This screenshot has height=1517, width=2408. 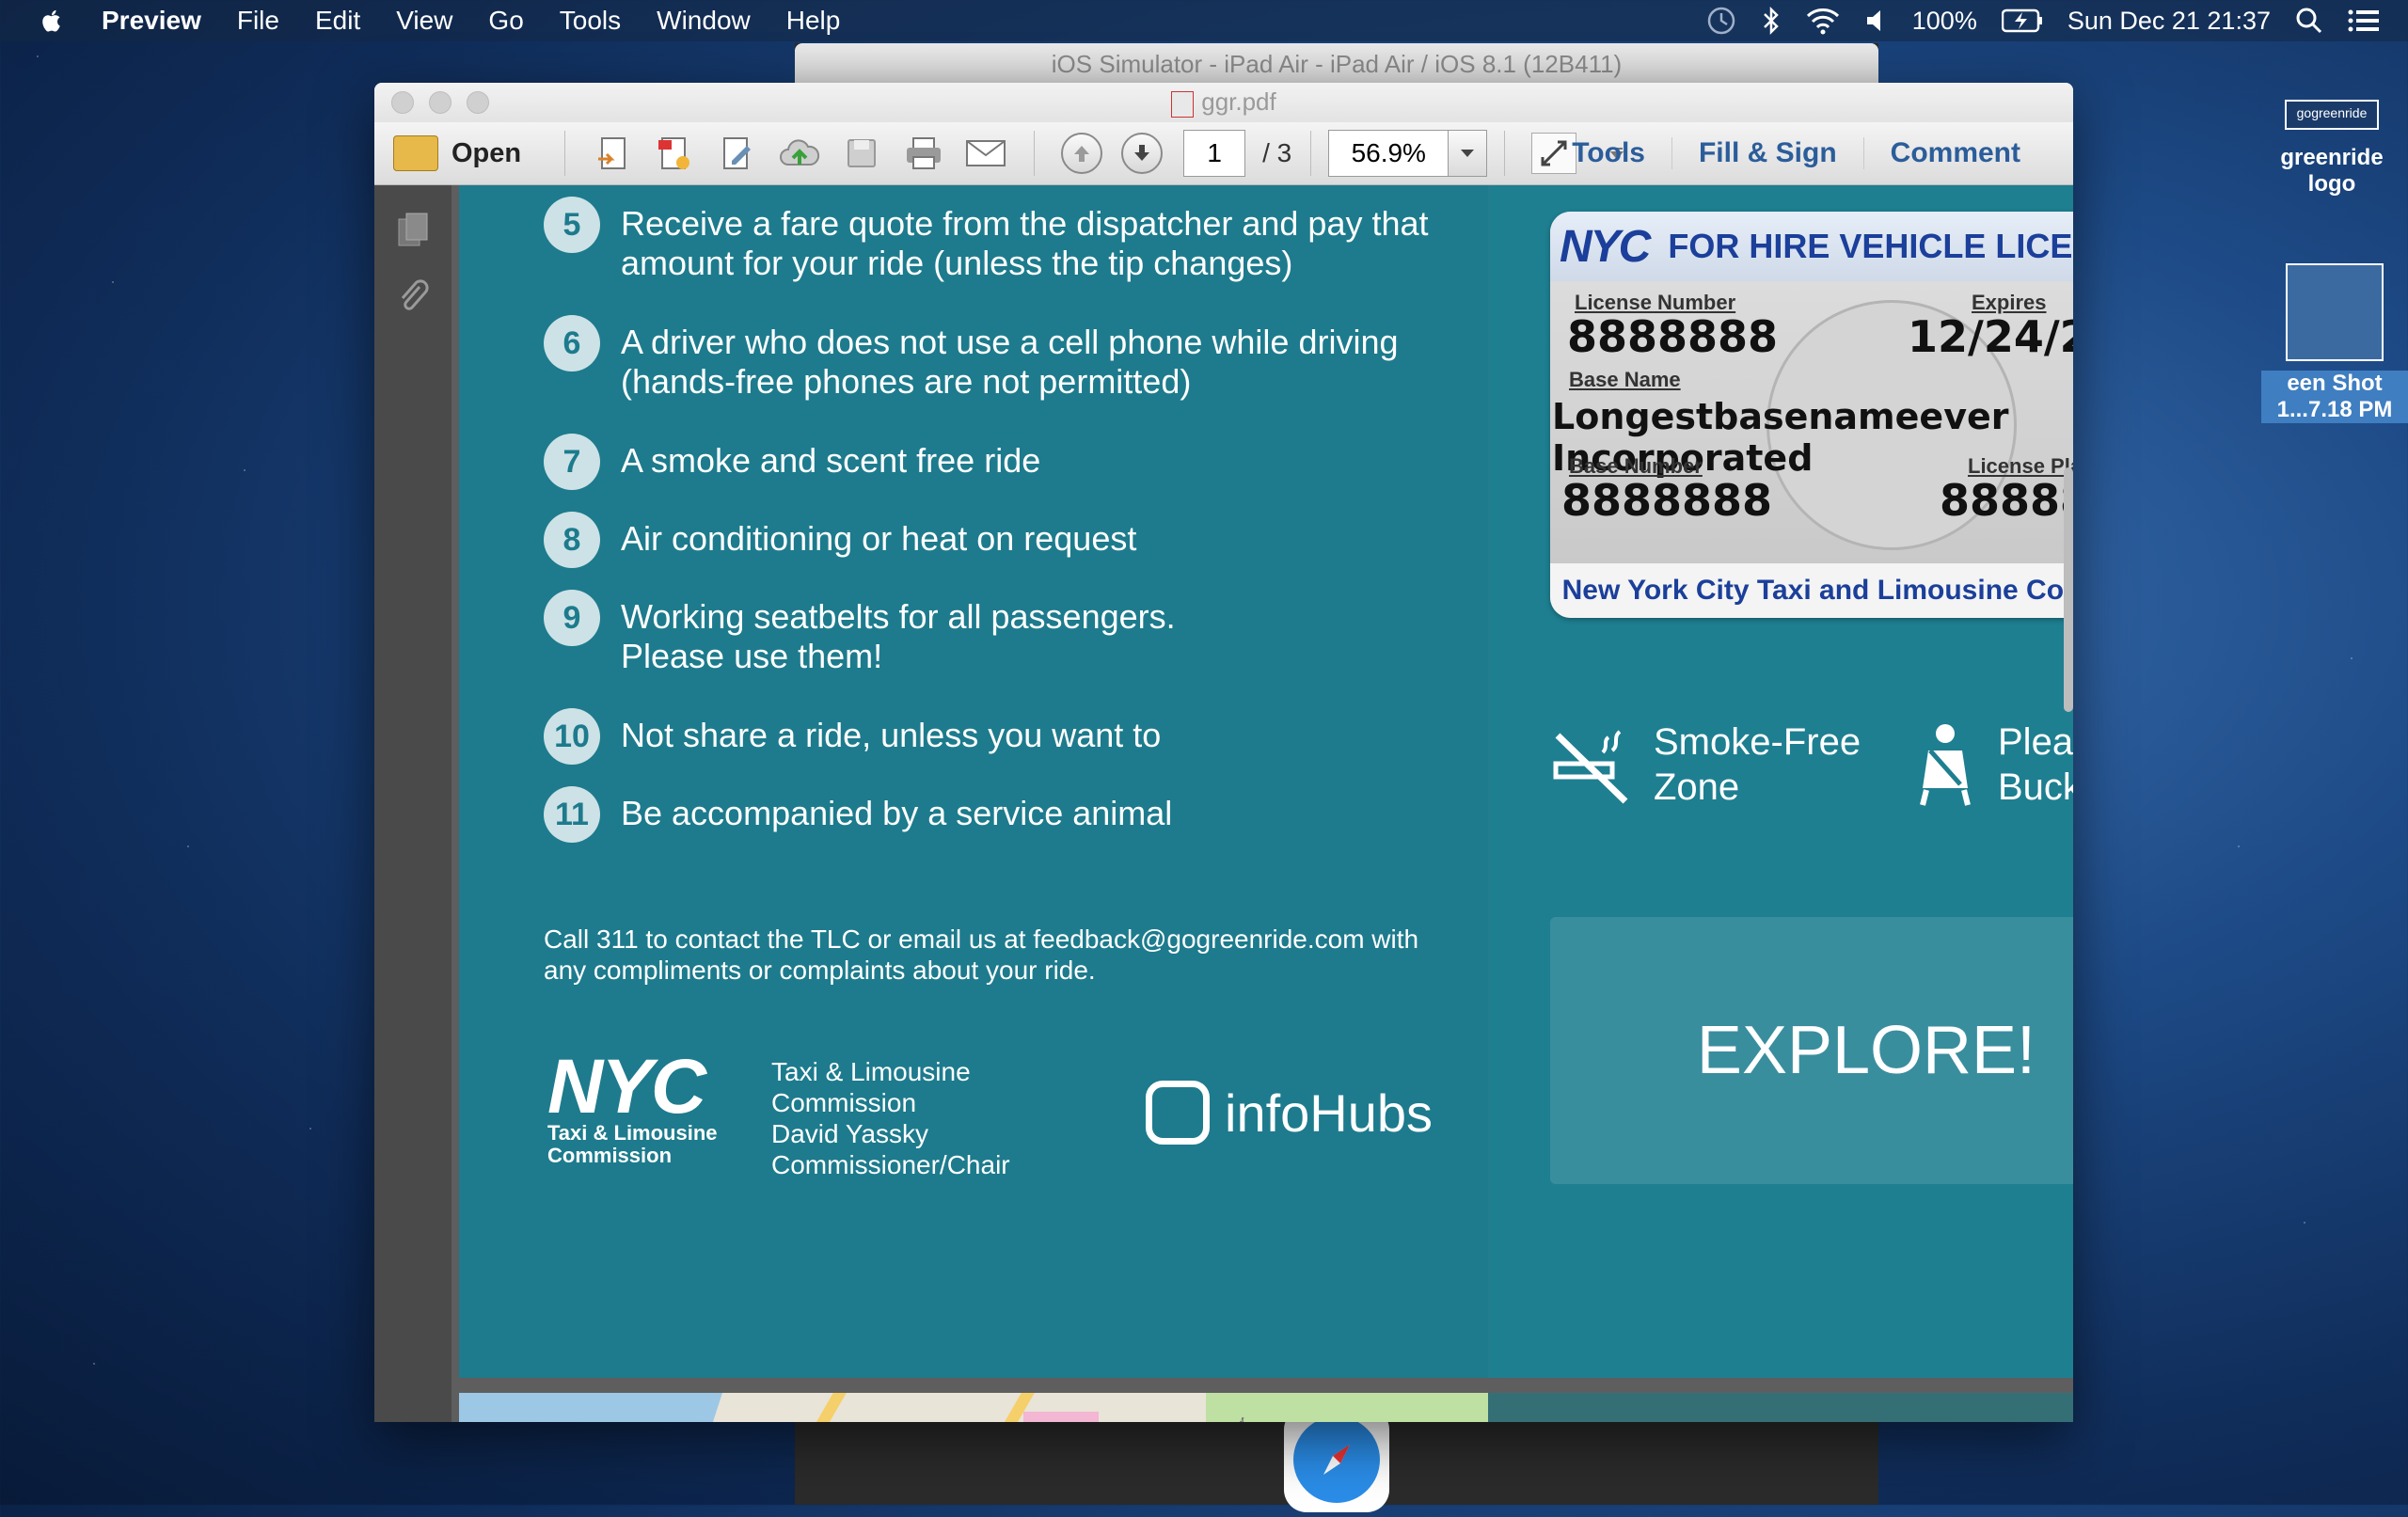 I want to click on desktop-file-screenshot: een Shot 1...7.18 PM, so click(x=2334, y=343).